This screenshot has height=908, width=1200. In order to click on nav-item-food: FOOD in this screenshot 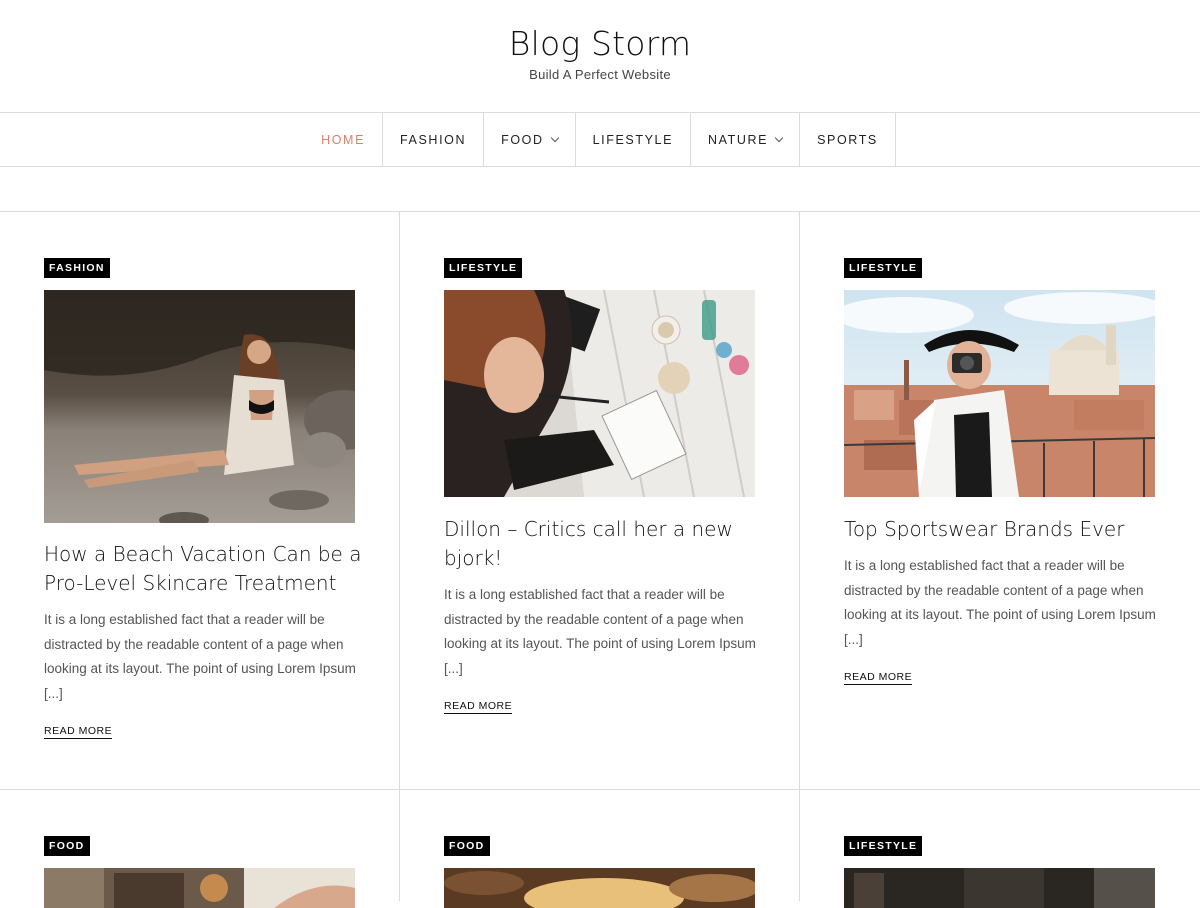, I will do `click(530, 139)`.